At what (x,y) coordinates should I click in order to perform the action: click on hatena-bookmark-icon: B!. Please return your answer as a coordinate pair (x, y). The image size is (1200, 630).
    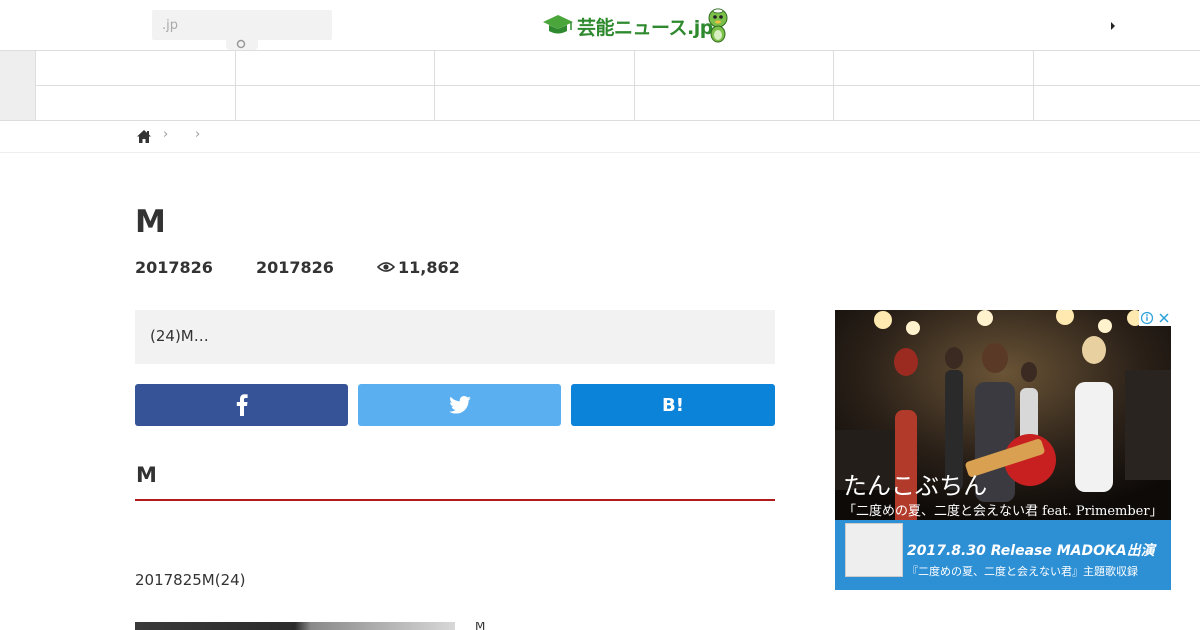
    Looking at the image, I should click on (673, 405).